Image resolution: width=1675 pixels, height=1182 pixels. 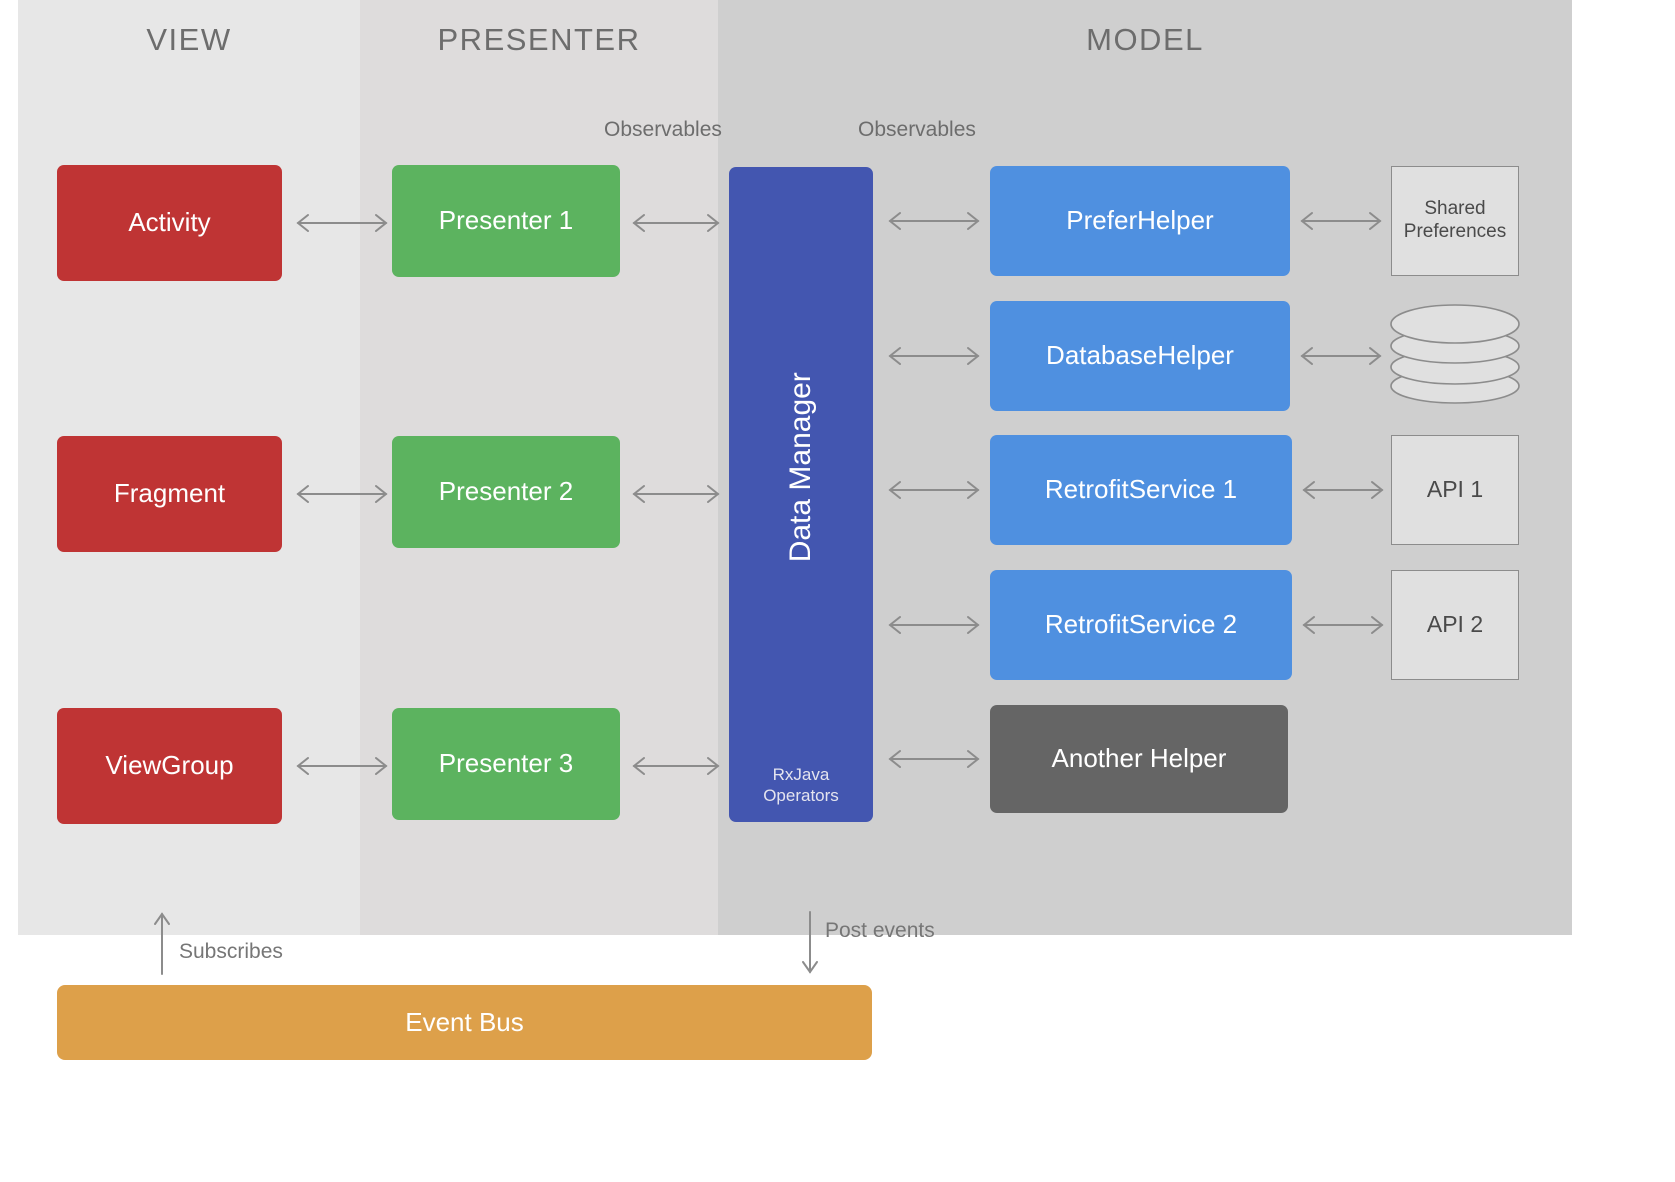 I want to click on arrow-datamanager-retrofit1, so click(x=934, y=490).